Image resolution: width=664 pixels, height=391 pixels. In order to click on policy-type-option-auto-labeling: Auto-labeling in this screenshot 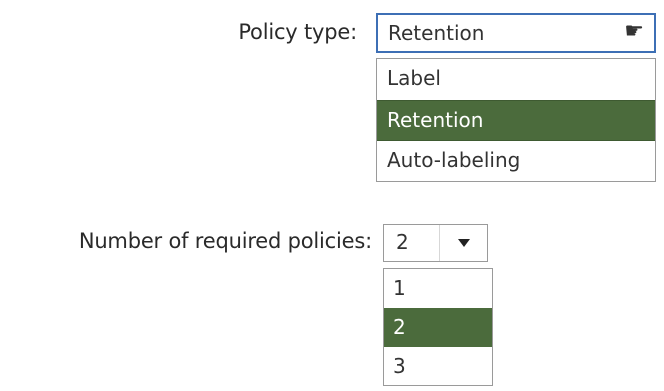, I will do `click(516, 161)`.